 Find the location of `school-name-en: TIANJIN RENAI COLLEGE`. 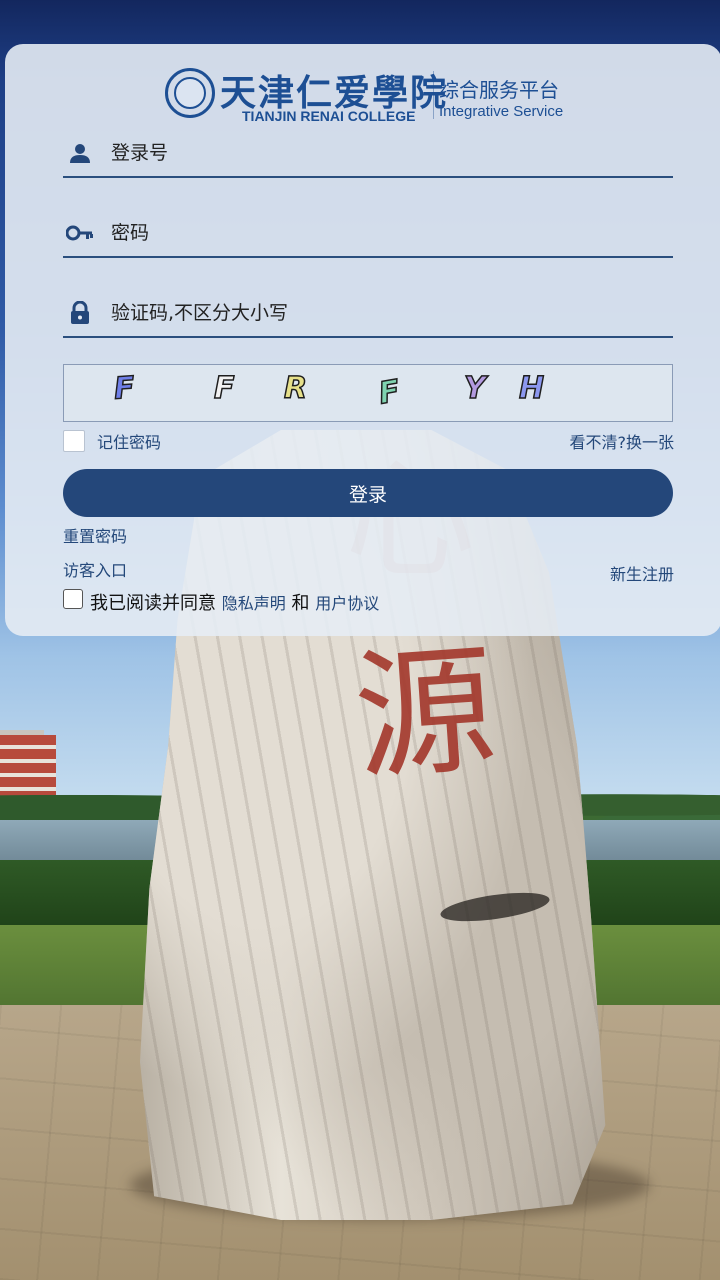

school-name-en: TIANJIN RENAI COLLEGE is located at coordinates (329, 116).